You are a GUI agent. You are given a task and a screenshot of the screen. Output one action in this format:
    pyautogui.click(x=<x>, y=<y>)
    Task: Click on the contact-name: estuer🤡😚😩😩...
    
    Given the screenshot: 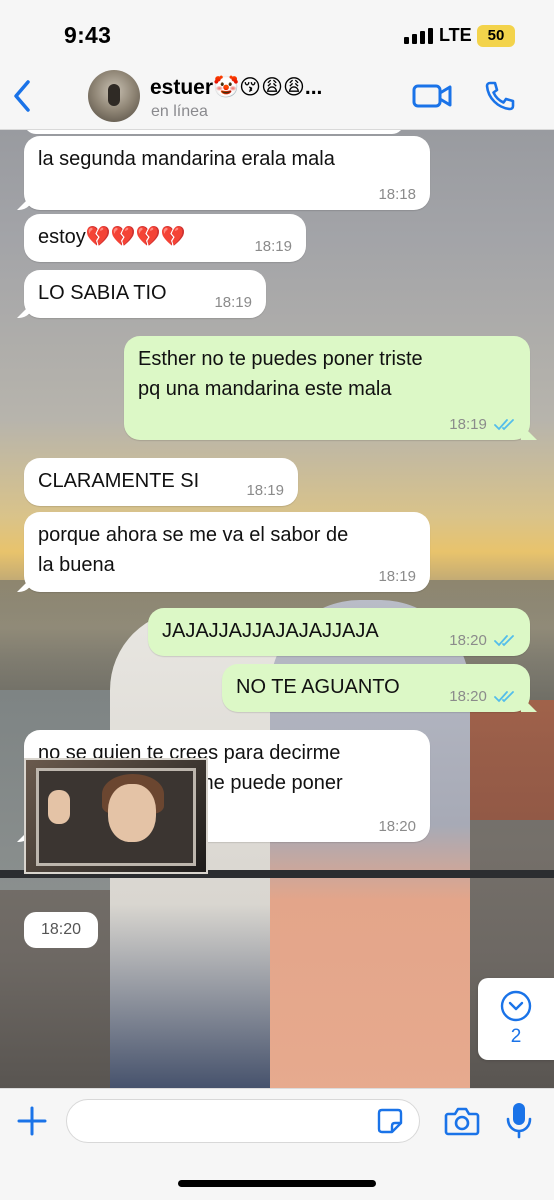 What is the action you would take?
    pyautogui.click(x=236, y=87)
    